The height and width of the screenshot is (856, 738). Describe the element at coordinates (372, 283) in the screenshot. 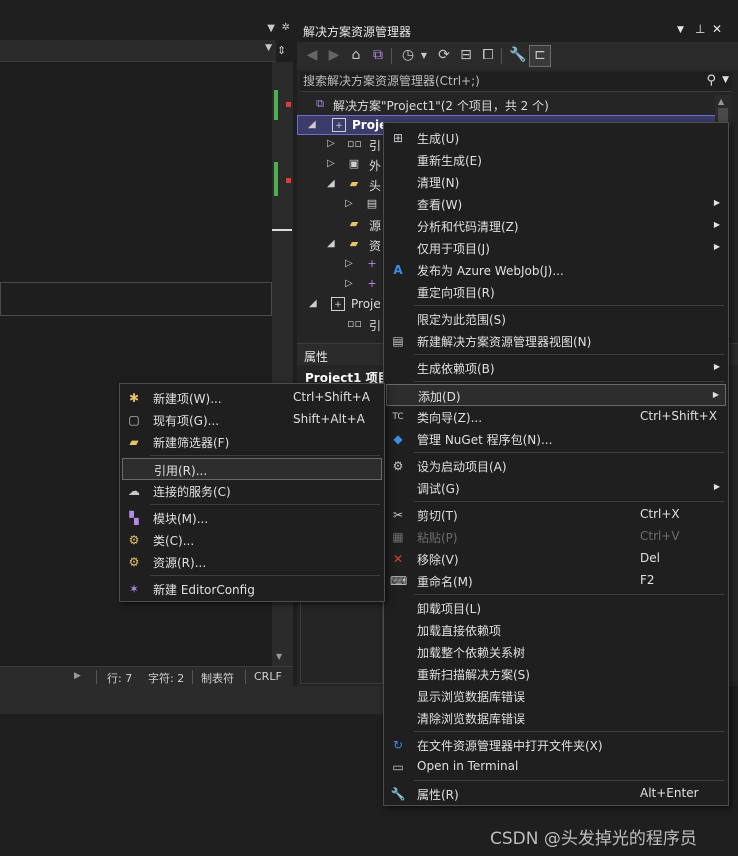

I see `cpp-file-icon: +` at that location.